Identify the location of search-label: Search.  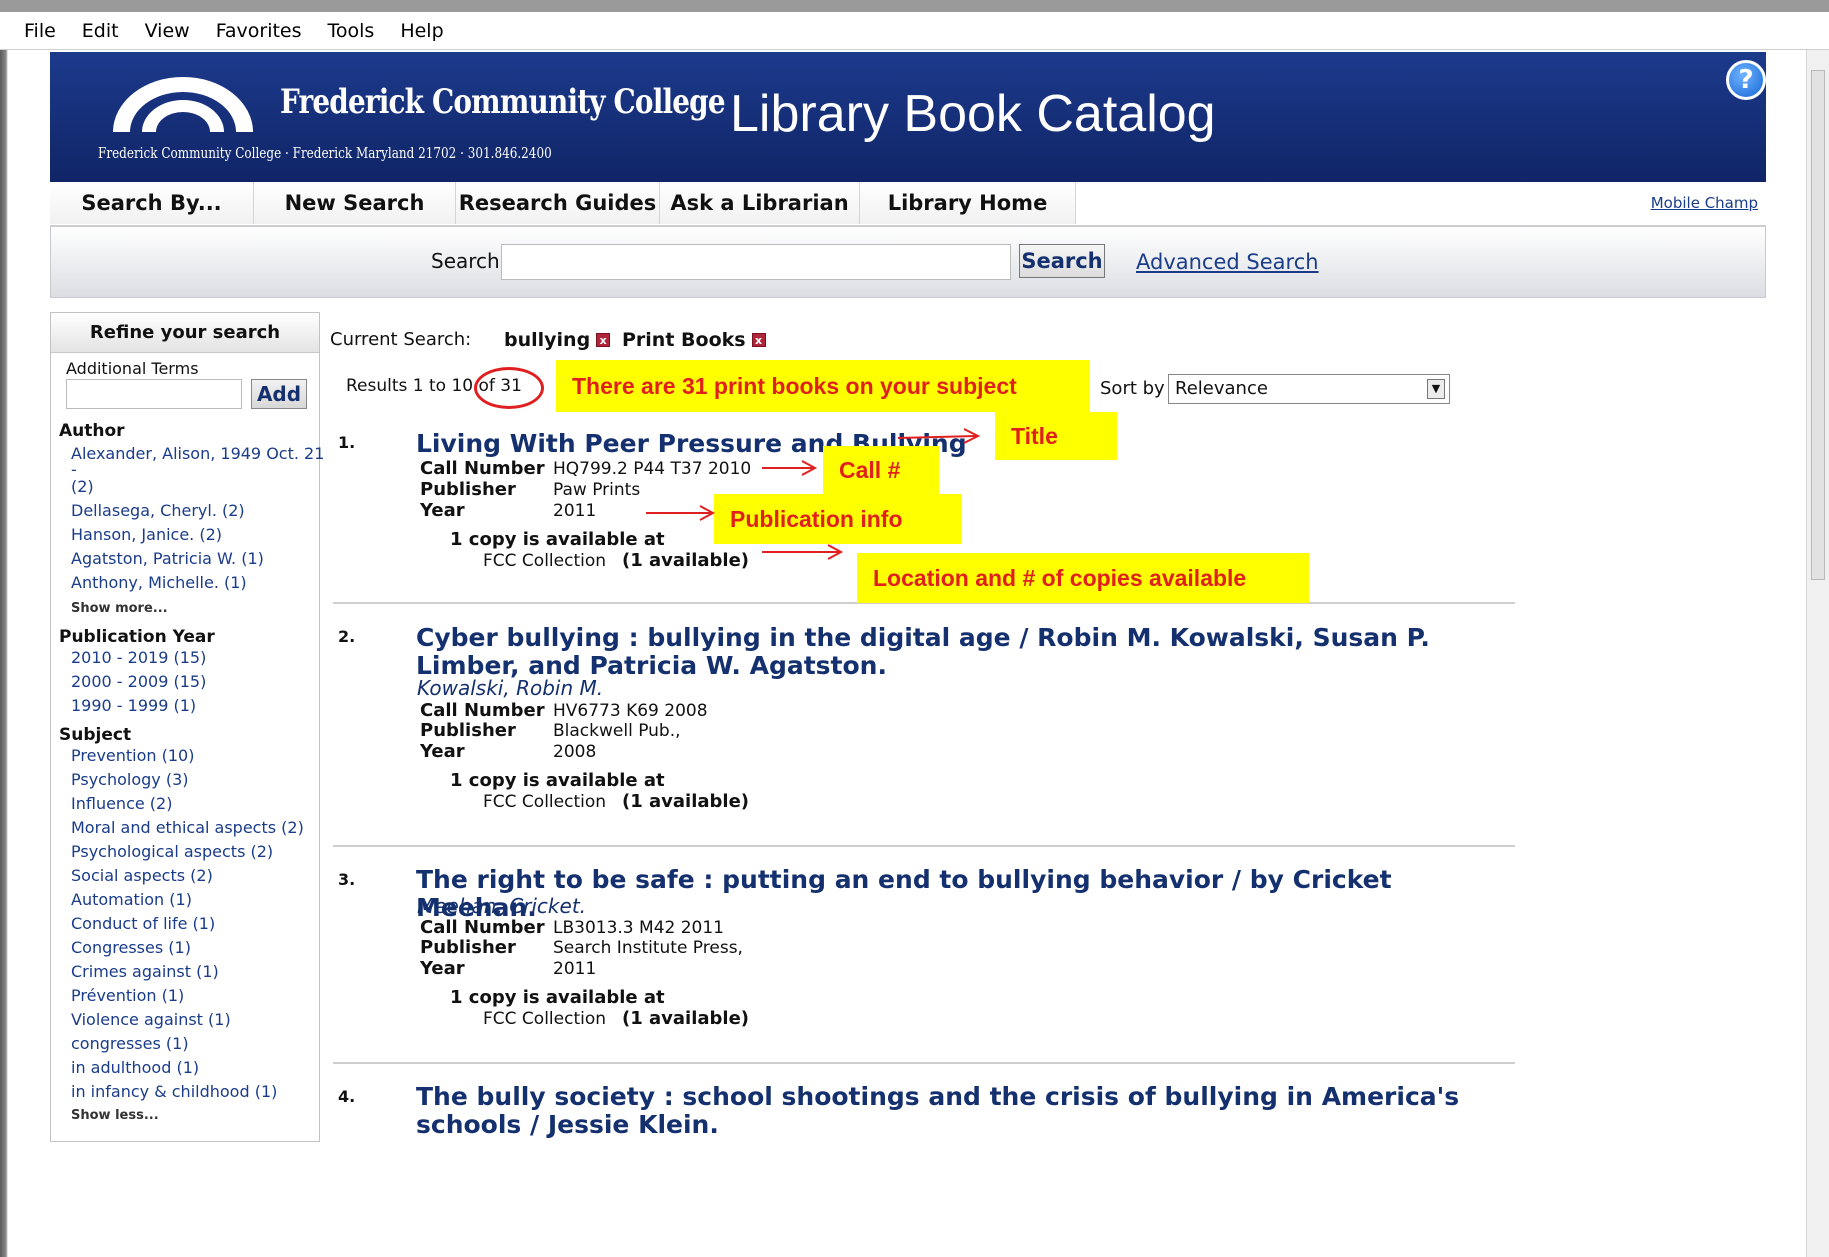
(465, 261).